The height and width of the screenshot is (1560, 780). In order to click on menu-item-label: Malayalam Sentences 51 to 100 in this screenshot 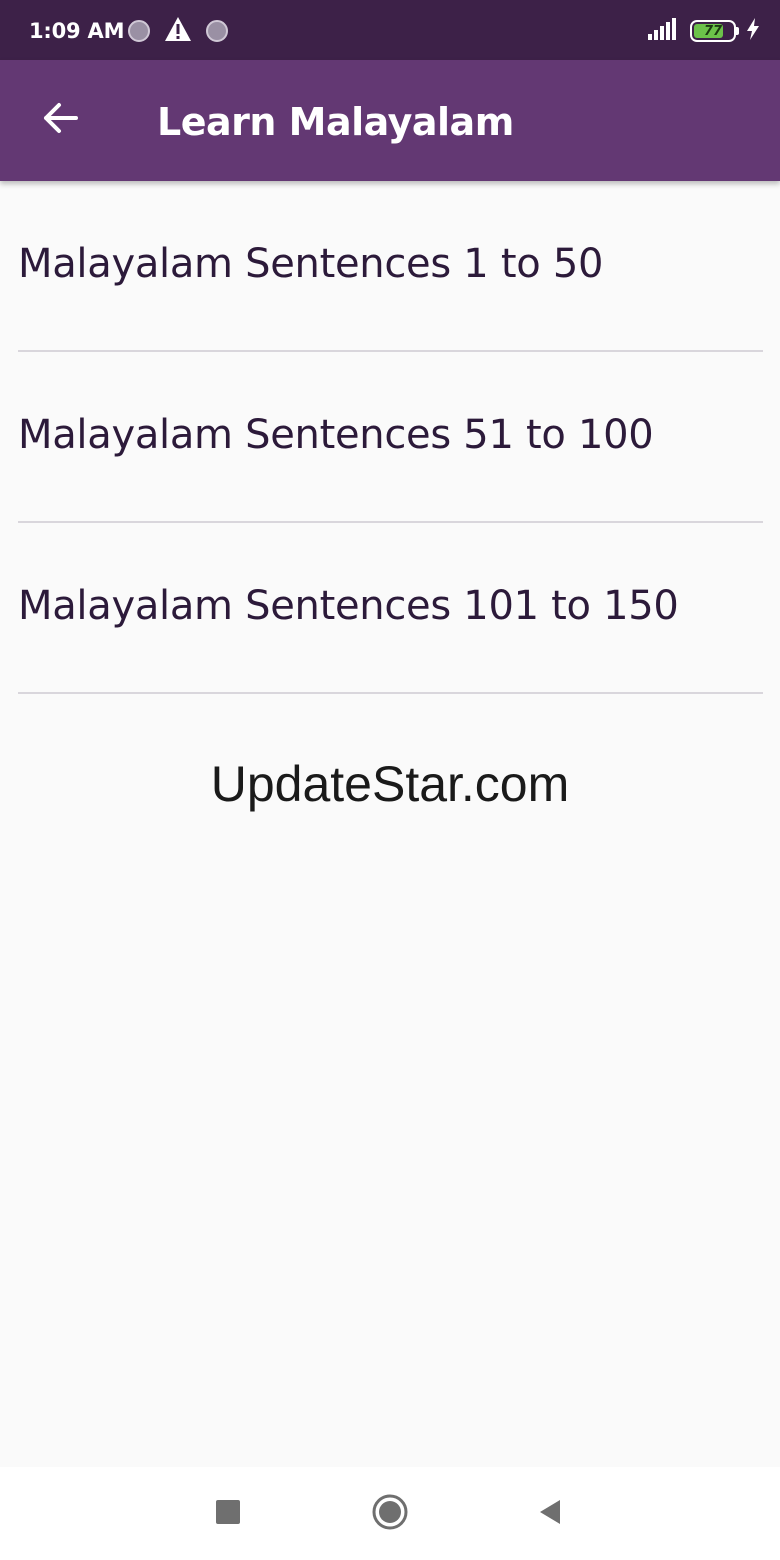, I will do `click(336, 435)`.